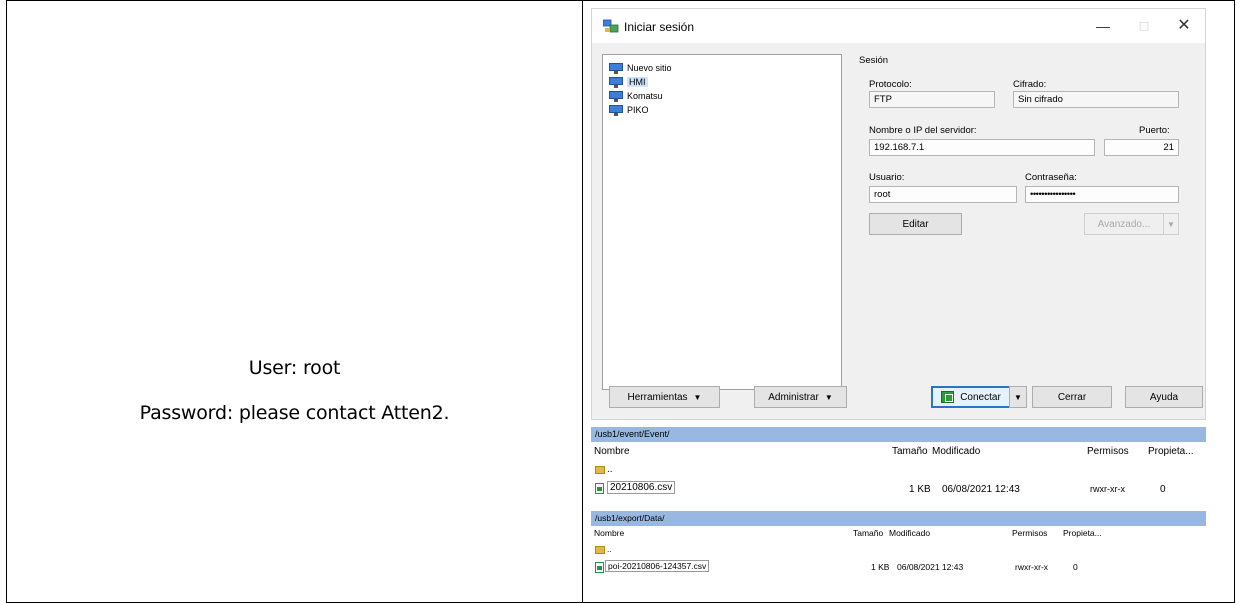 This screenshot has width=1241, height=603. I want to click on site-item-nuevo-sitio: Nuevo sitio, so click(640, 68).